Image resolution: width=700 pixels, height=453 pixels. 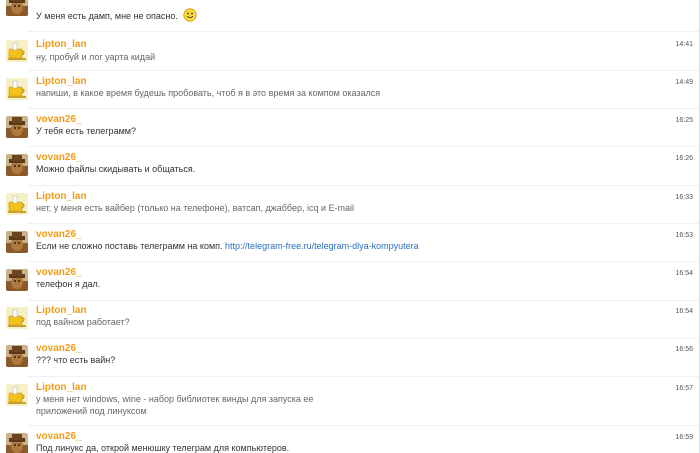 I want to click on message-author: Lipton_lan, so click(x=61, y=45).